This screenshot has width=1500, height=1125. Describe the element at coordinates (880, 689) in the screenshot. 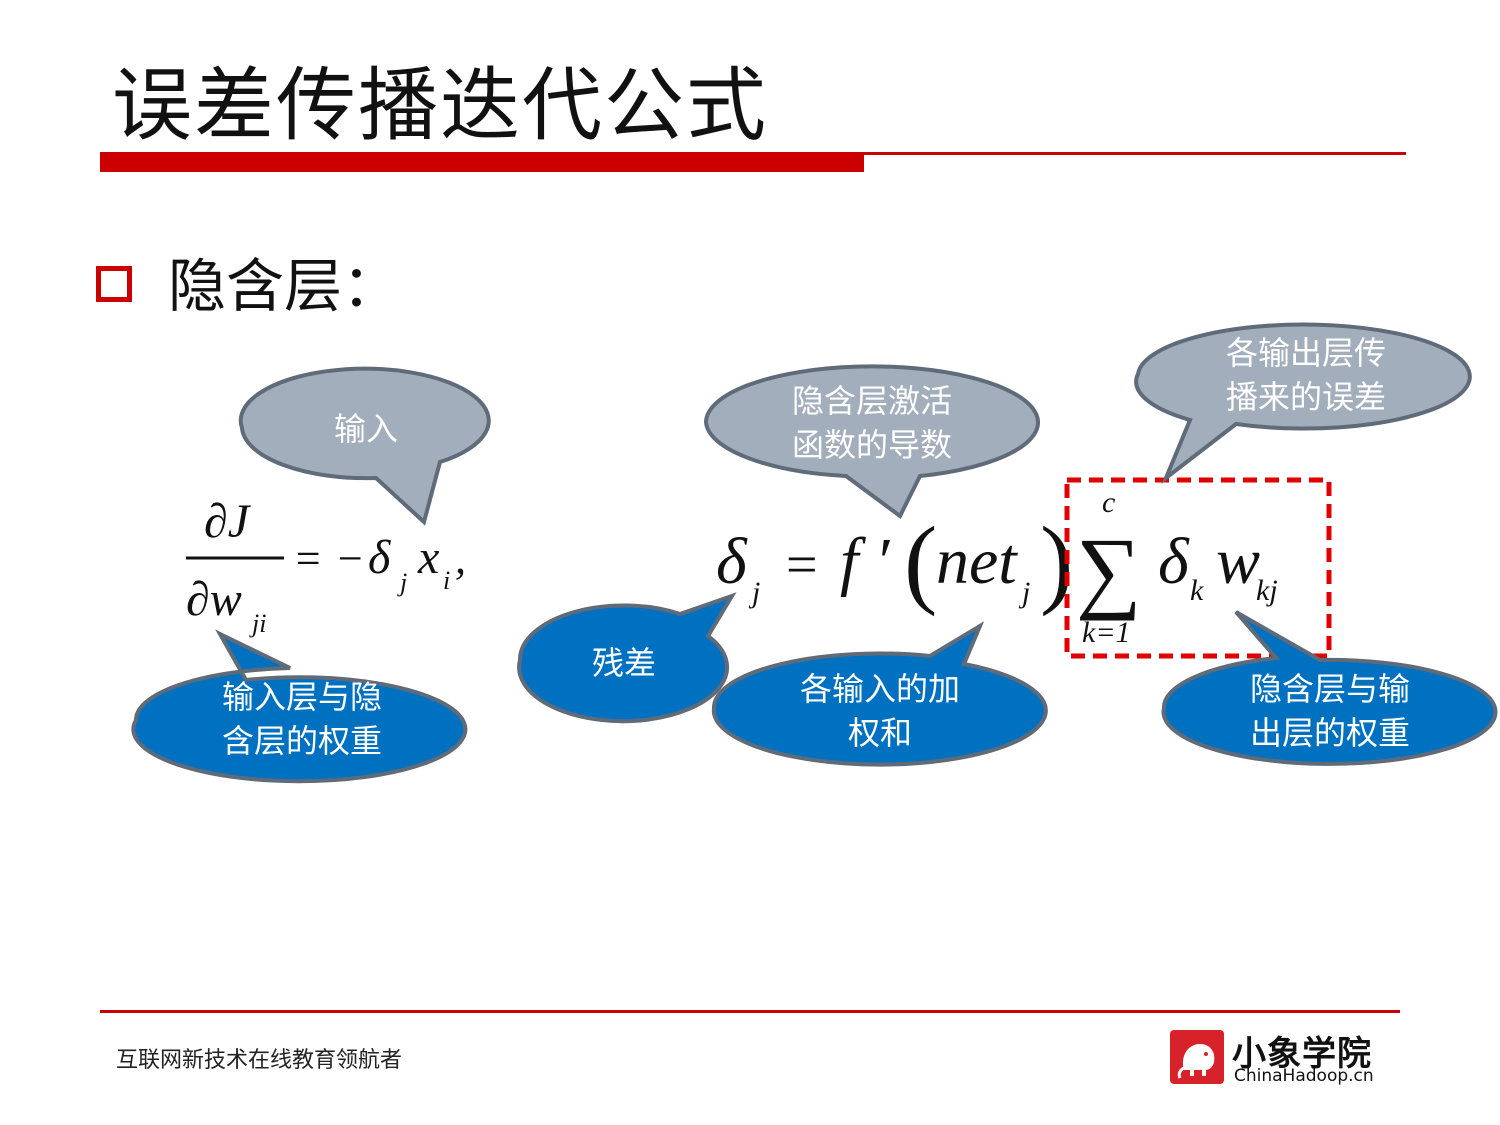

I see `callout-weighted-sum-line1: 各输入的加` at that location.